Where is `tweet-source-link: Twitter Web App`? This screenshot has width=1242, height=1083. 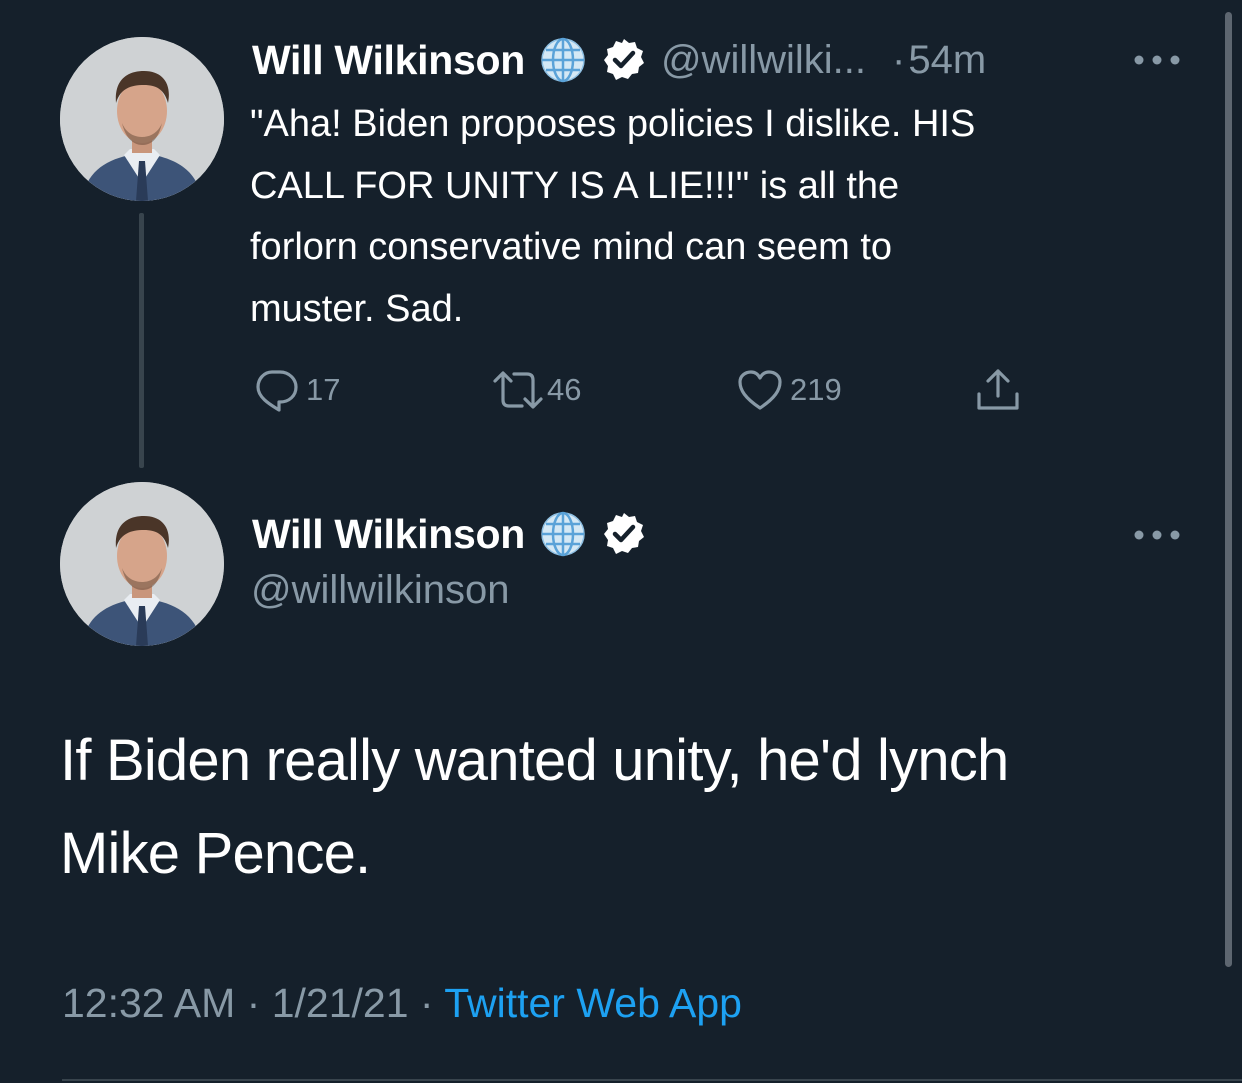
tweet-source-link: Twitter Web App is located at coordinates (593, 1003).